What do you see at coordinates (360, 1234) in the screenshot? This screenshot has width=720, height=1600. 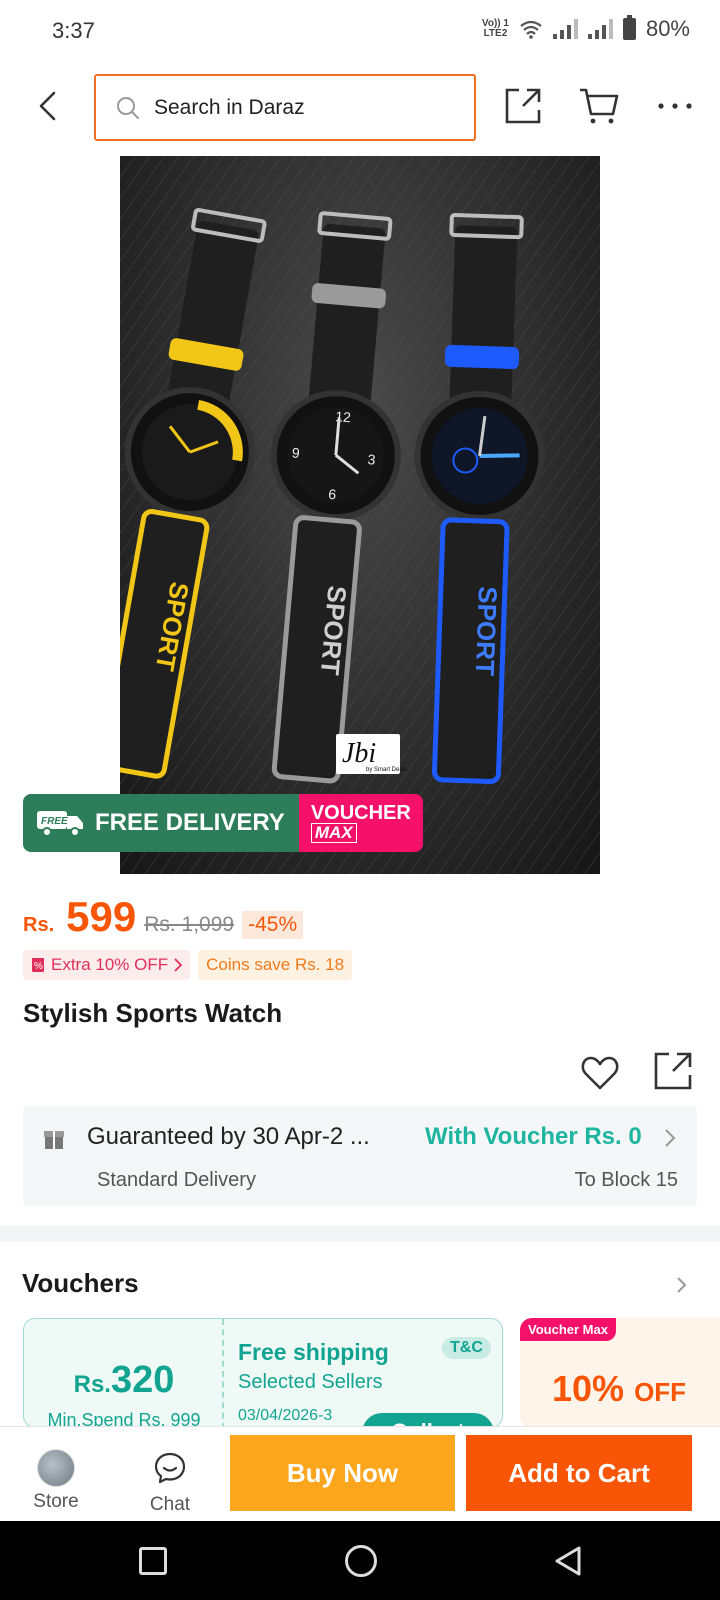 I see `section-divider` at bounding box center [360, 1234].